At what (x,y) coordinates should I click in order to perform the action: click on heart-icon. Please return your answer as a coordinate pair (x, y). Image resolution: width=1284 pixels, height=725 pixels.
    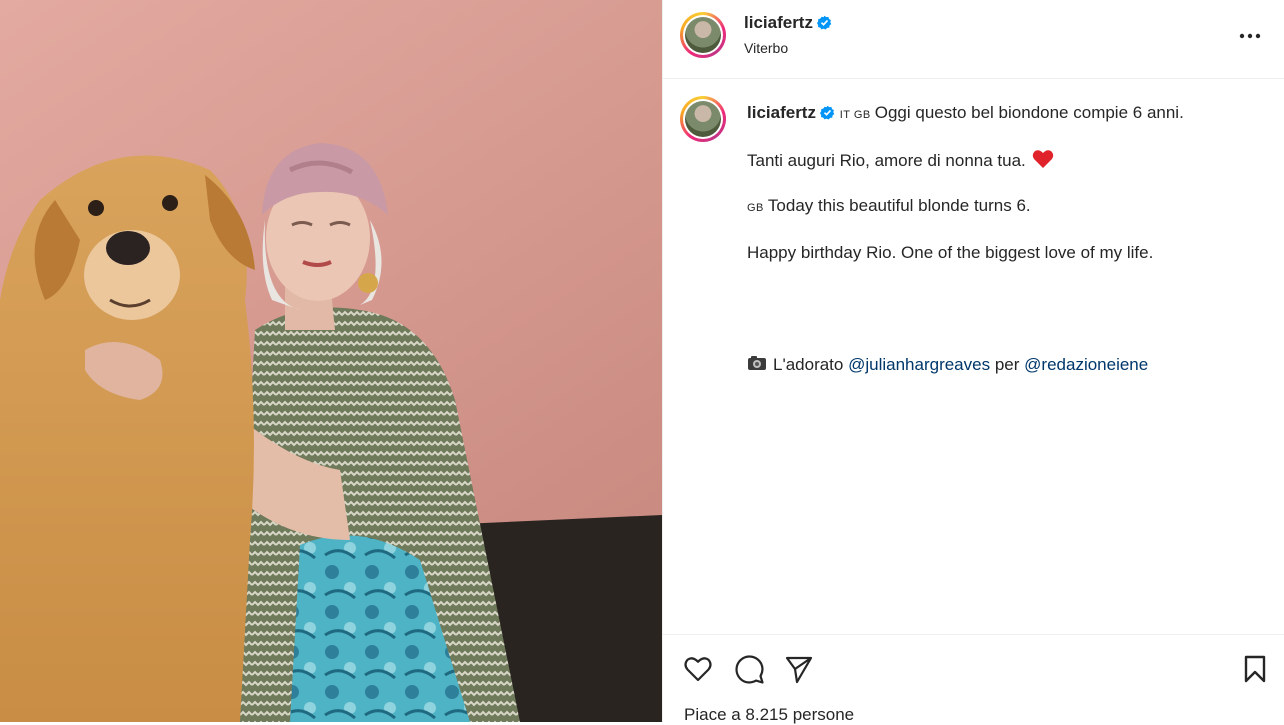
    Looking at the image, I should click on (698, 669).